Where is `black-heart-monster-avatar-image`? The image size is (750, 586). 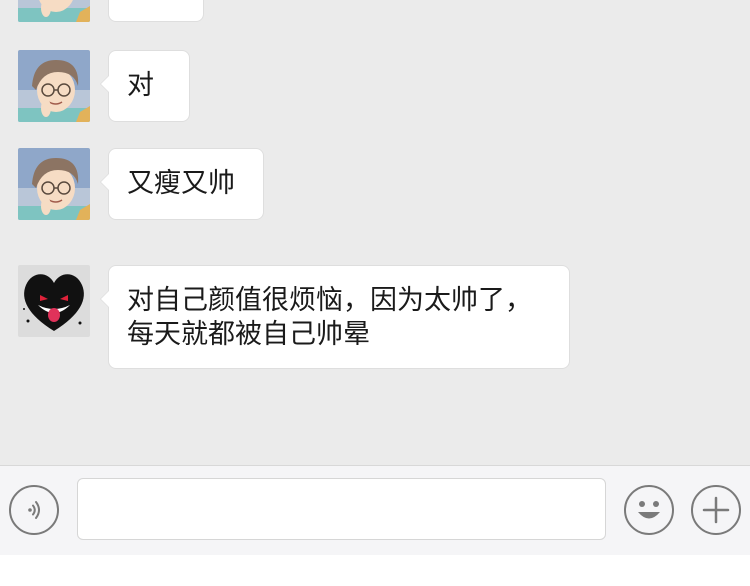
black-heart-monster-avatar-image is located at coordinates (54, 301).